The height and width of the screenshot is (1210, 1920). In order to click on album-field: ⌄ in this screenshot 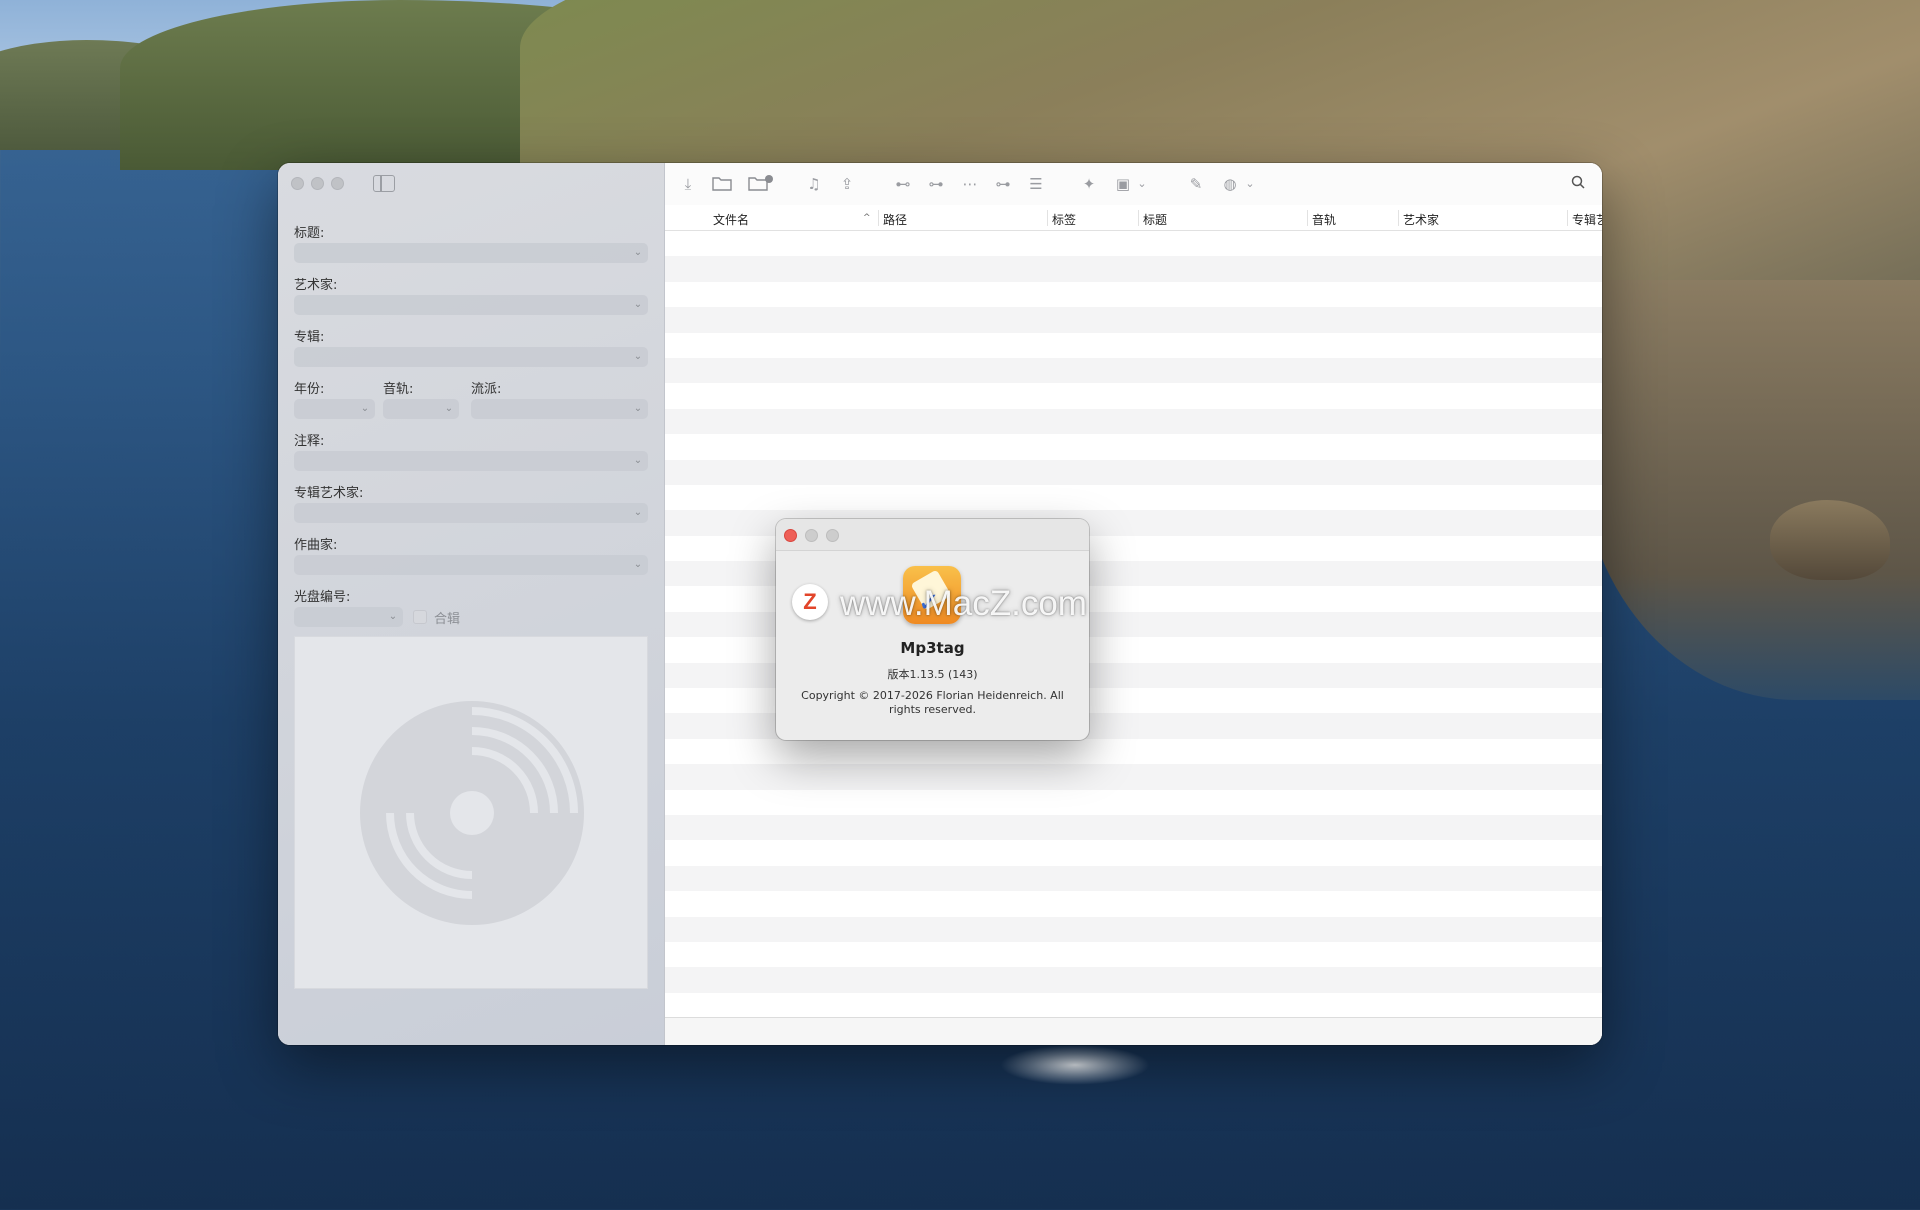, I will do `click(471, 357)`.